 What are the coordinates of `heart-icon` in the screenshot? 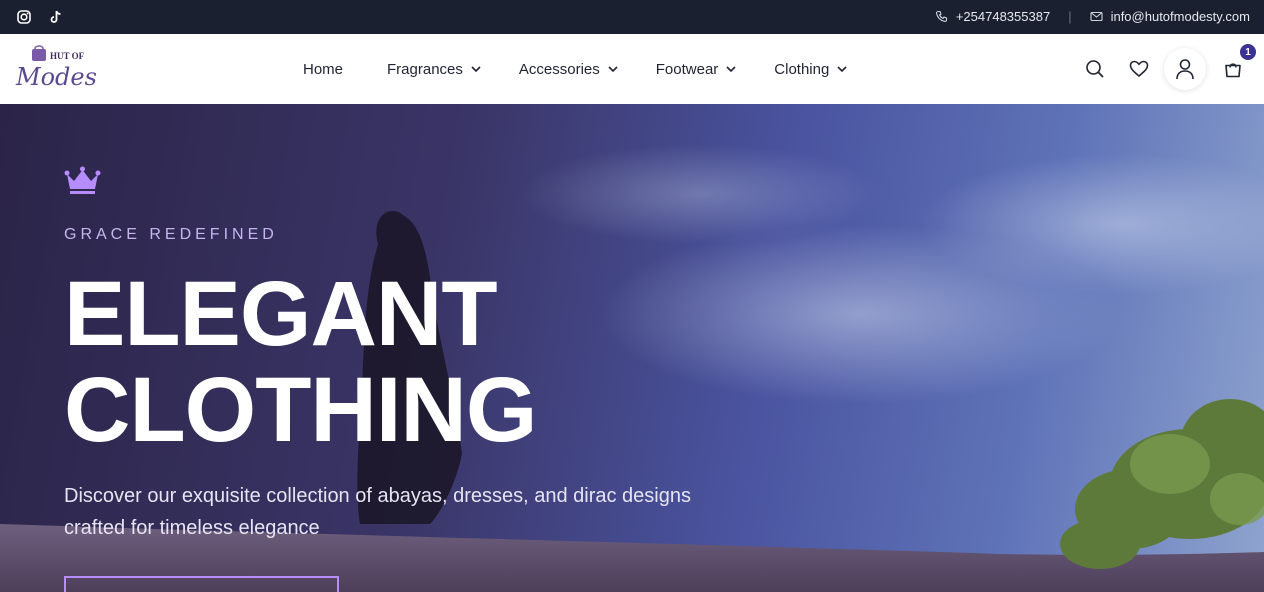 It's located at (1139, 69).